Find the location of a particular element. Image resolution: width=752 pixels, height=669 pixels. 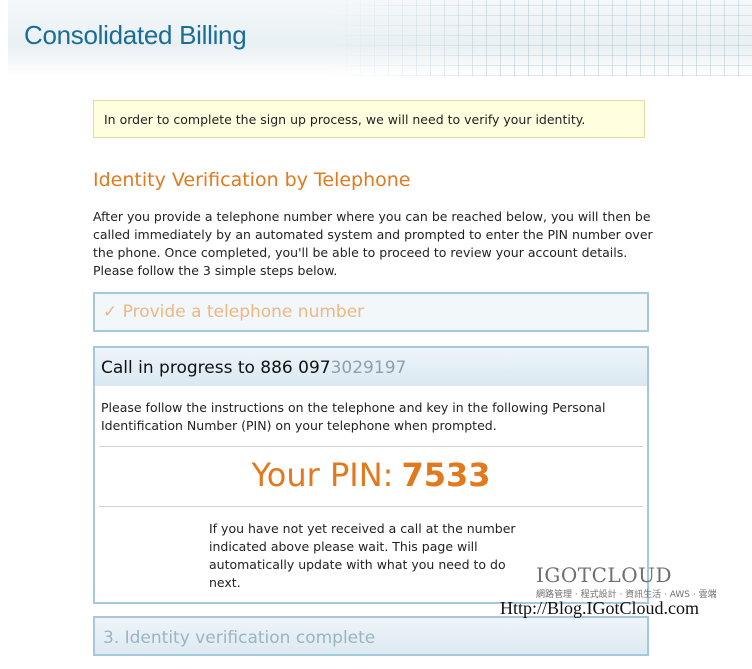

call-status-text: Call in progress to 886 097 is located at coordinates (216, 368).